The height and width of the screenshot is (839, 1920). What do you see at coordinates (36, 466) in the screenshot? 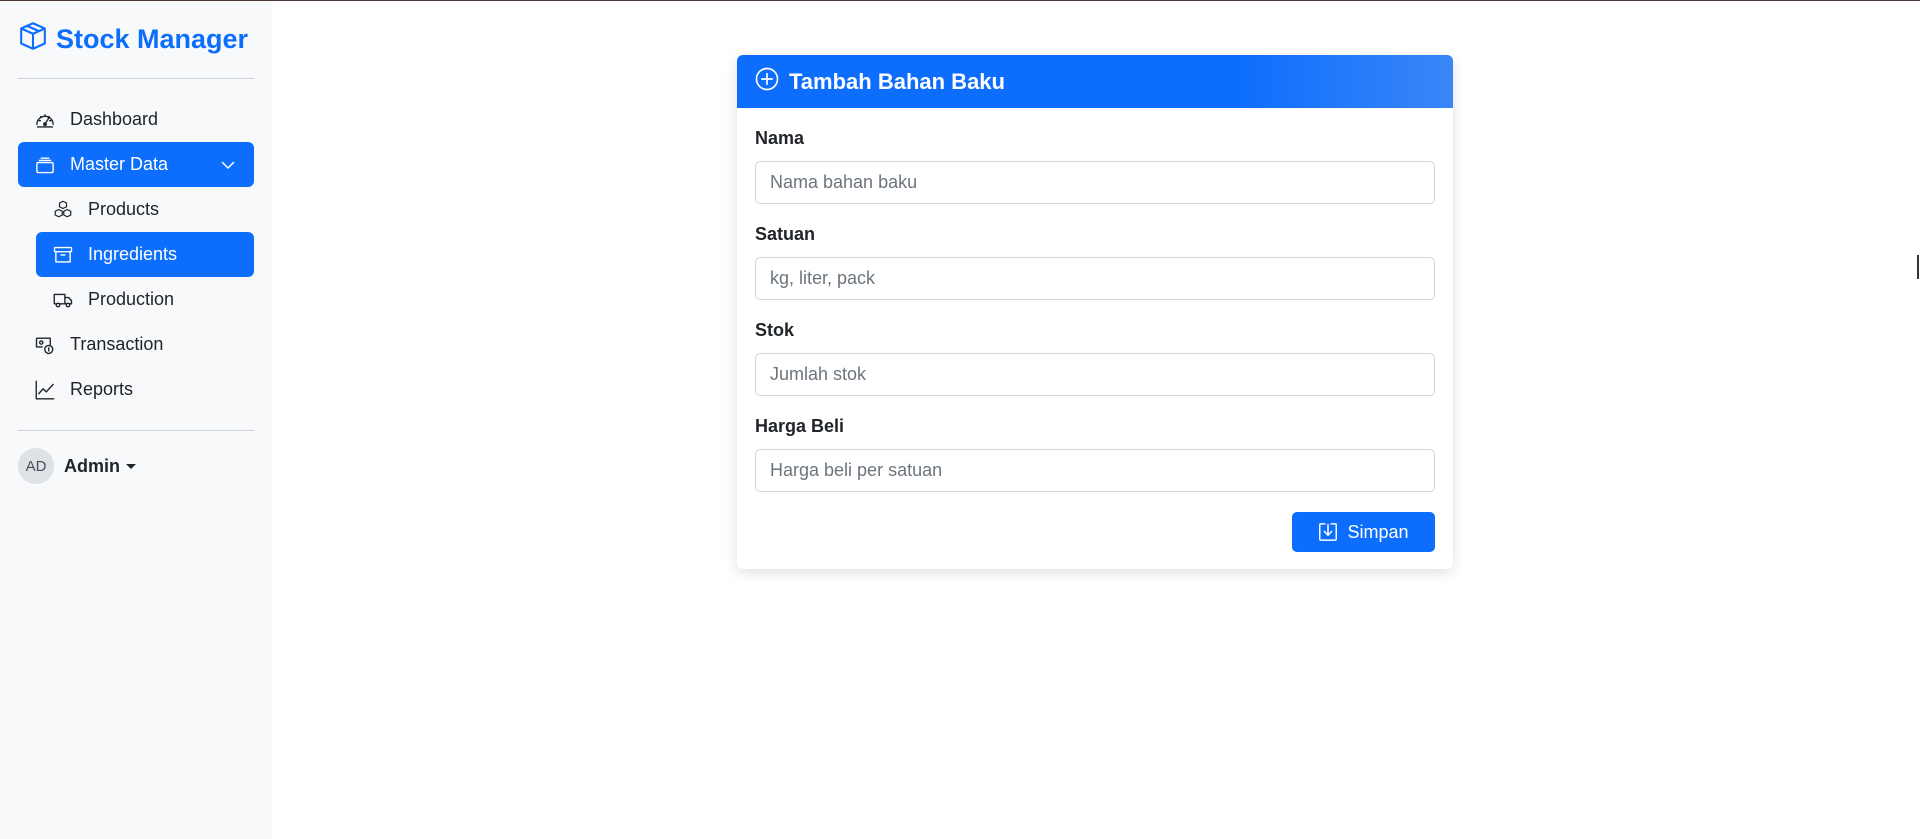
I see `avatar: AD` at bounding box center [36, 466].